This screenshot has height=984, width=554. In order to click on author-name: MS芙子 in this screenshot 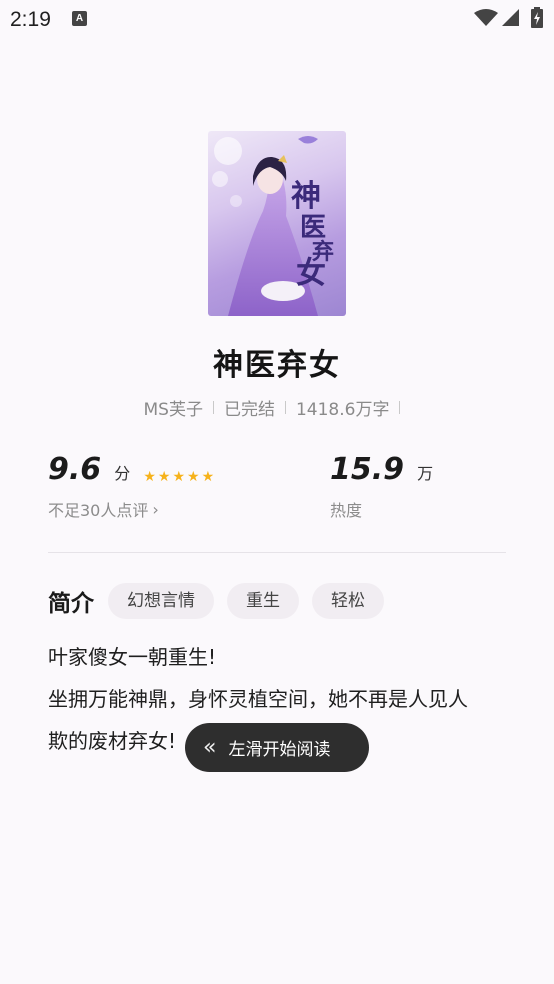, I will do `click(173, 407)`.